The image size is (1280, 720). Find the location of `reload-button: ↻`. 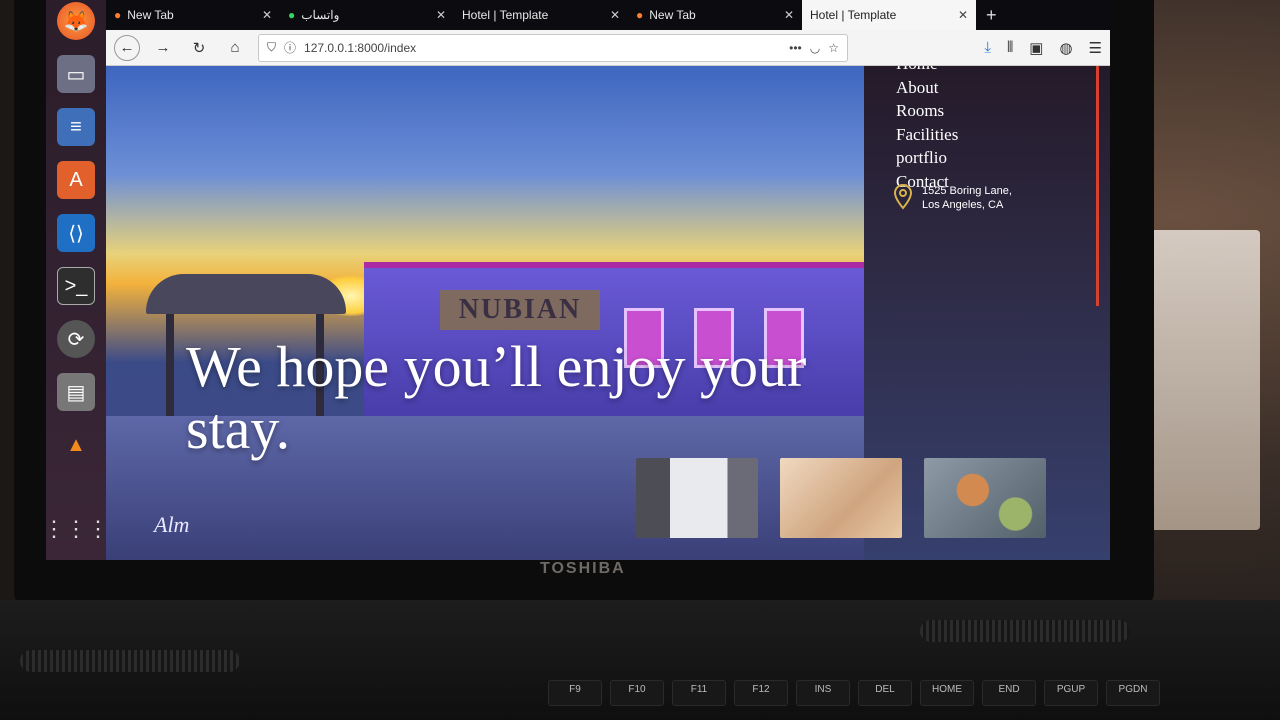

reload-button: ↻ is located at coordinates (199, 48).